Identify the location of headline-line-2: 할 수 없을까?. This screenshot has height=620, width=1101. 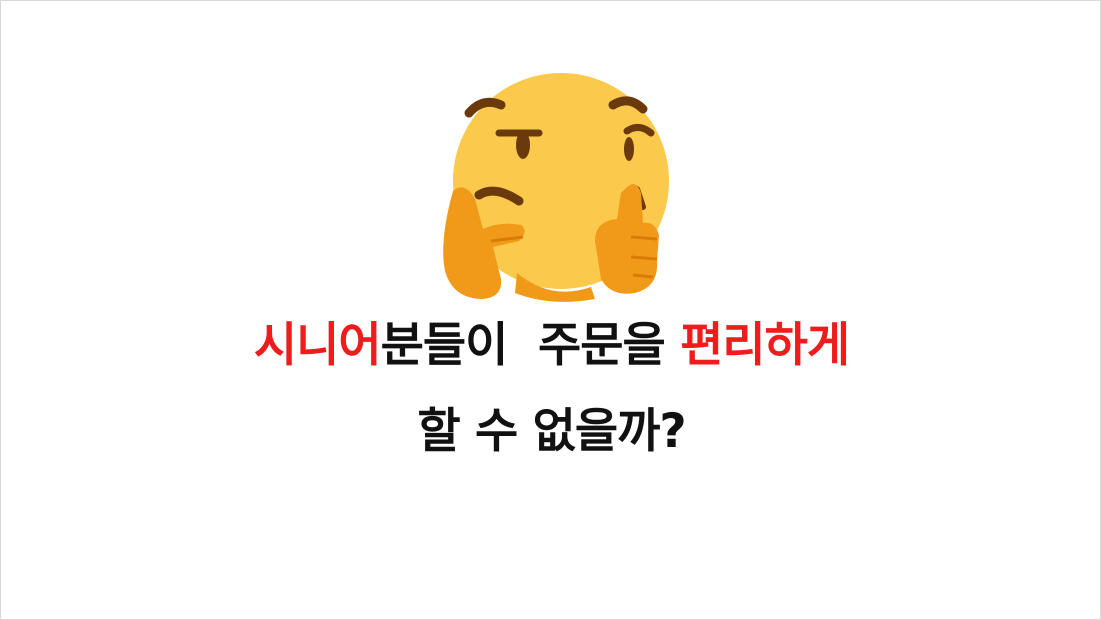
(551, 432).